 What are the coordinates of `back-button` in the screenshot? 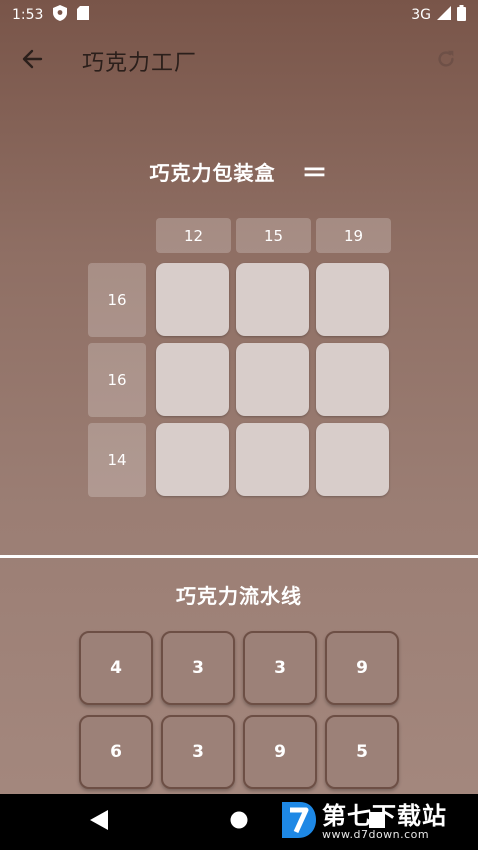 It's located at (32, 61).